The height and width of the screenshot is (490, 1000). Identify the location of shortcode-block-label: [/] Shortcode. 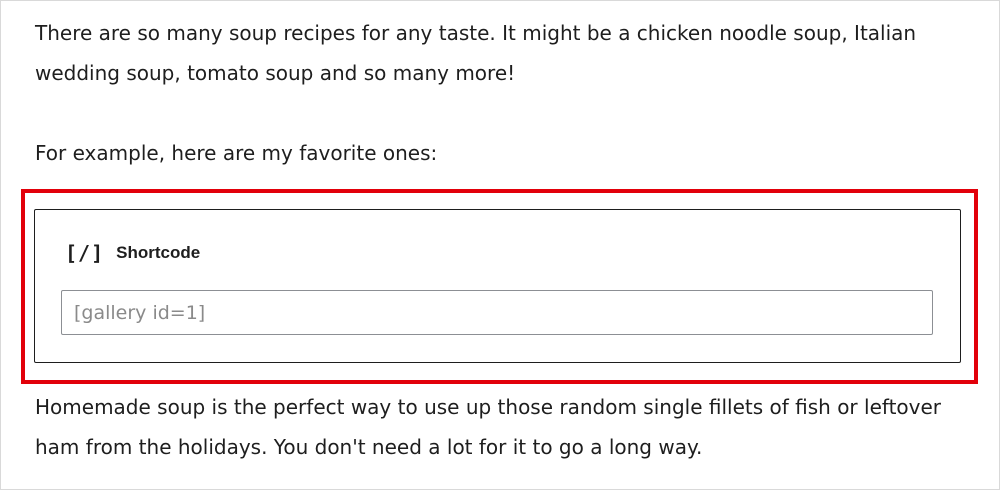
(132, 253).